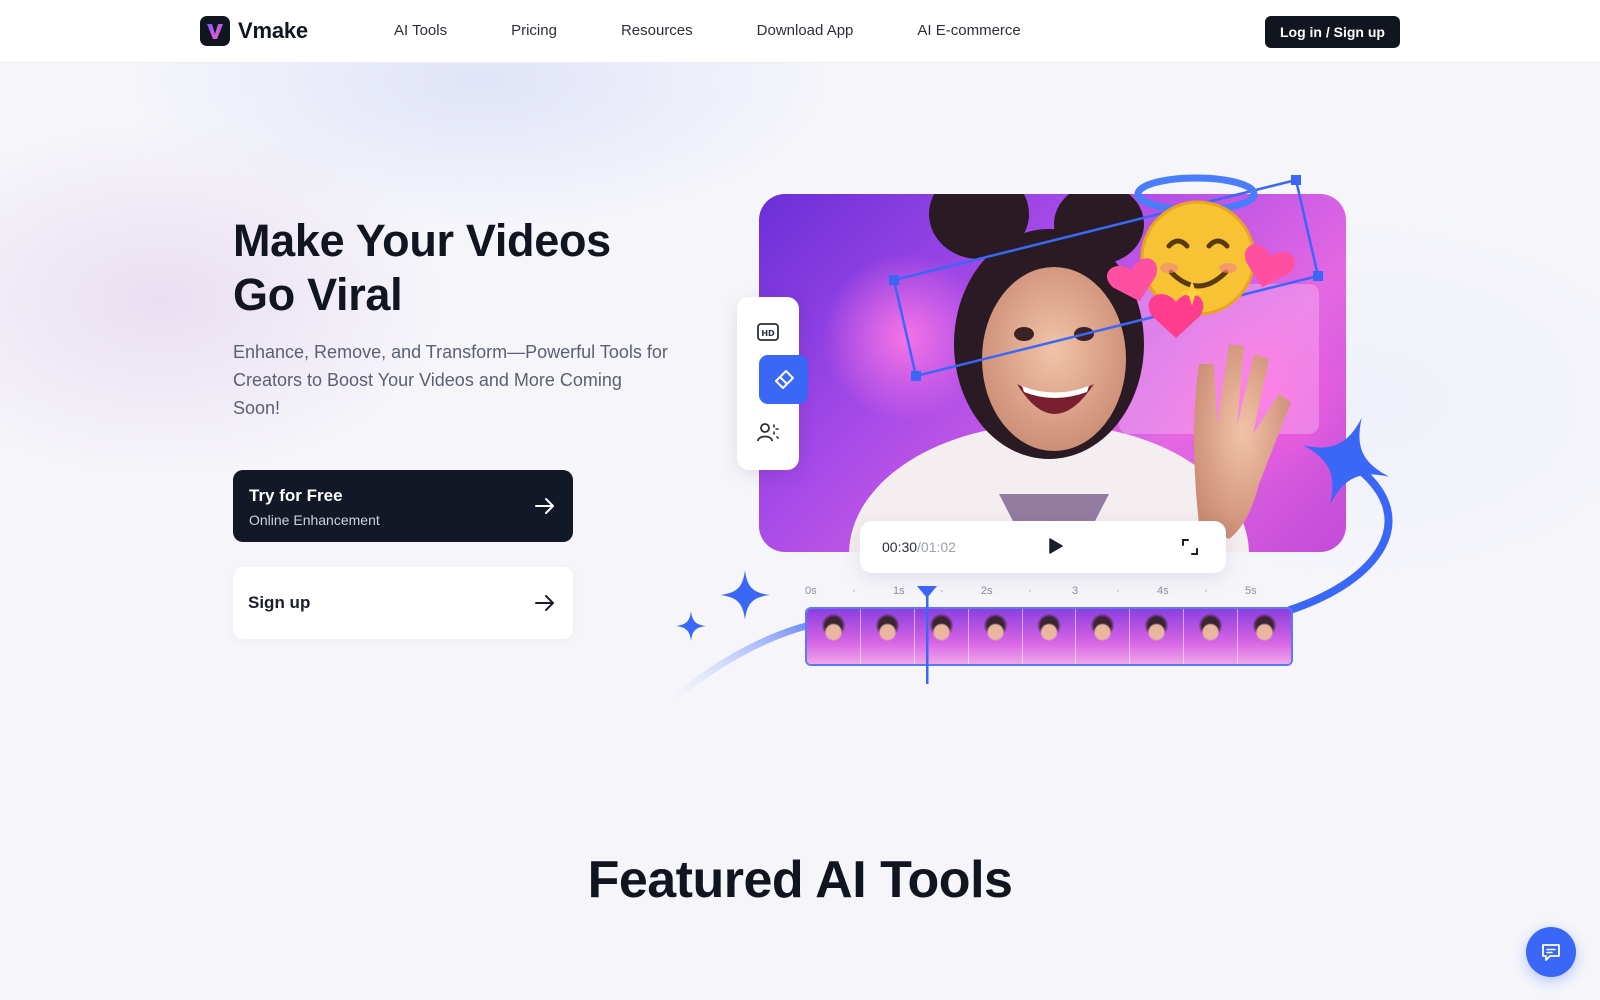 The width and height of the screenshot is (1600, 1000). I want to click on eraser-tool, so click(783, 379).